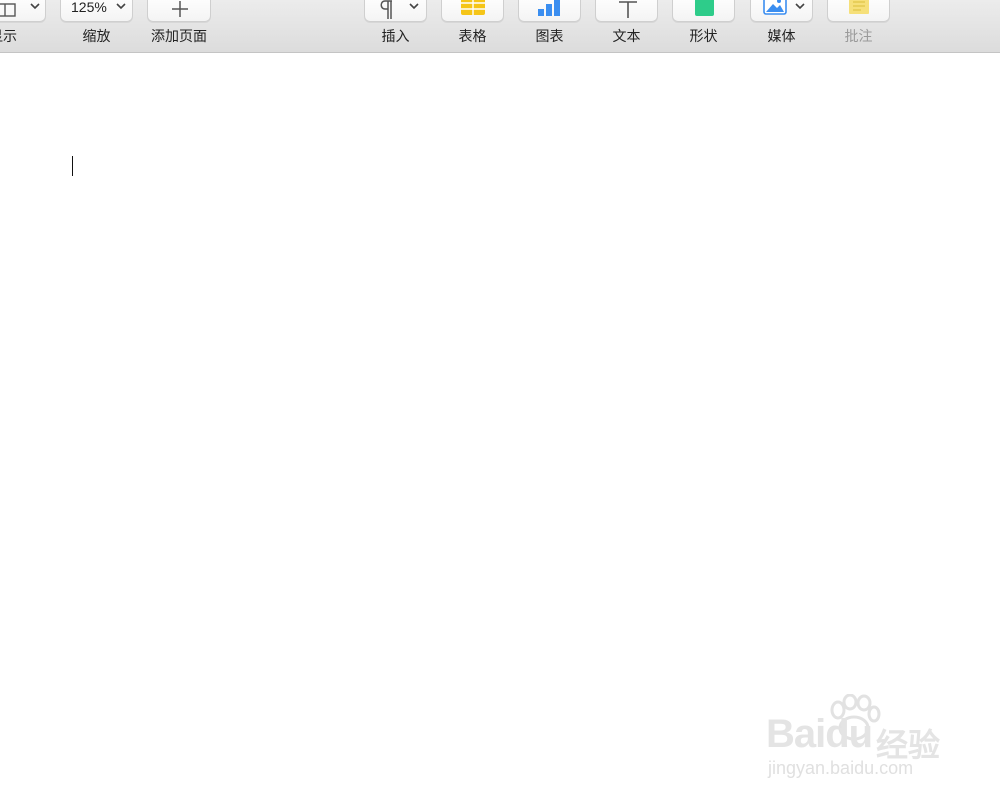 The width and height of the screenshot is (1000, 803). What do you see at coordinates (179, 26) in the screenshot?
I see `add-page-tool: 添加页面` at bounding box center [179, 26].